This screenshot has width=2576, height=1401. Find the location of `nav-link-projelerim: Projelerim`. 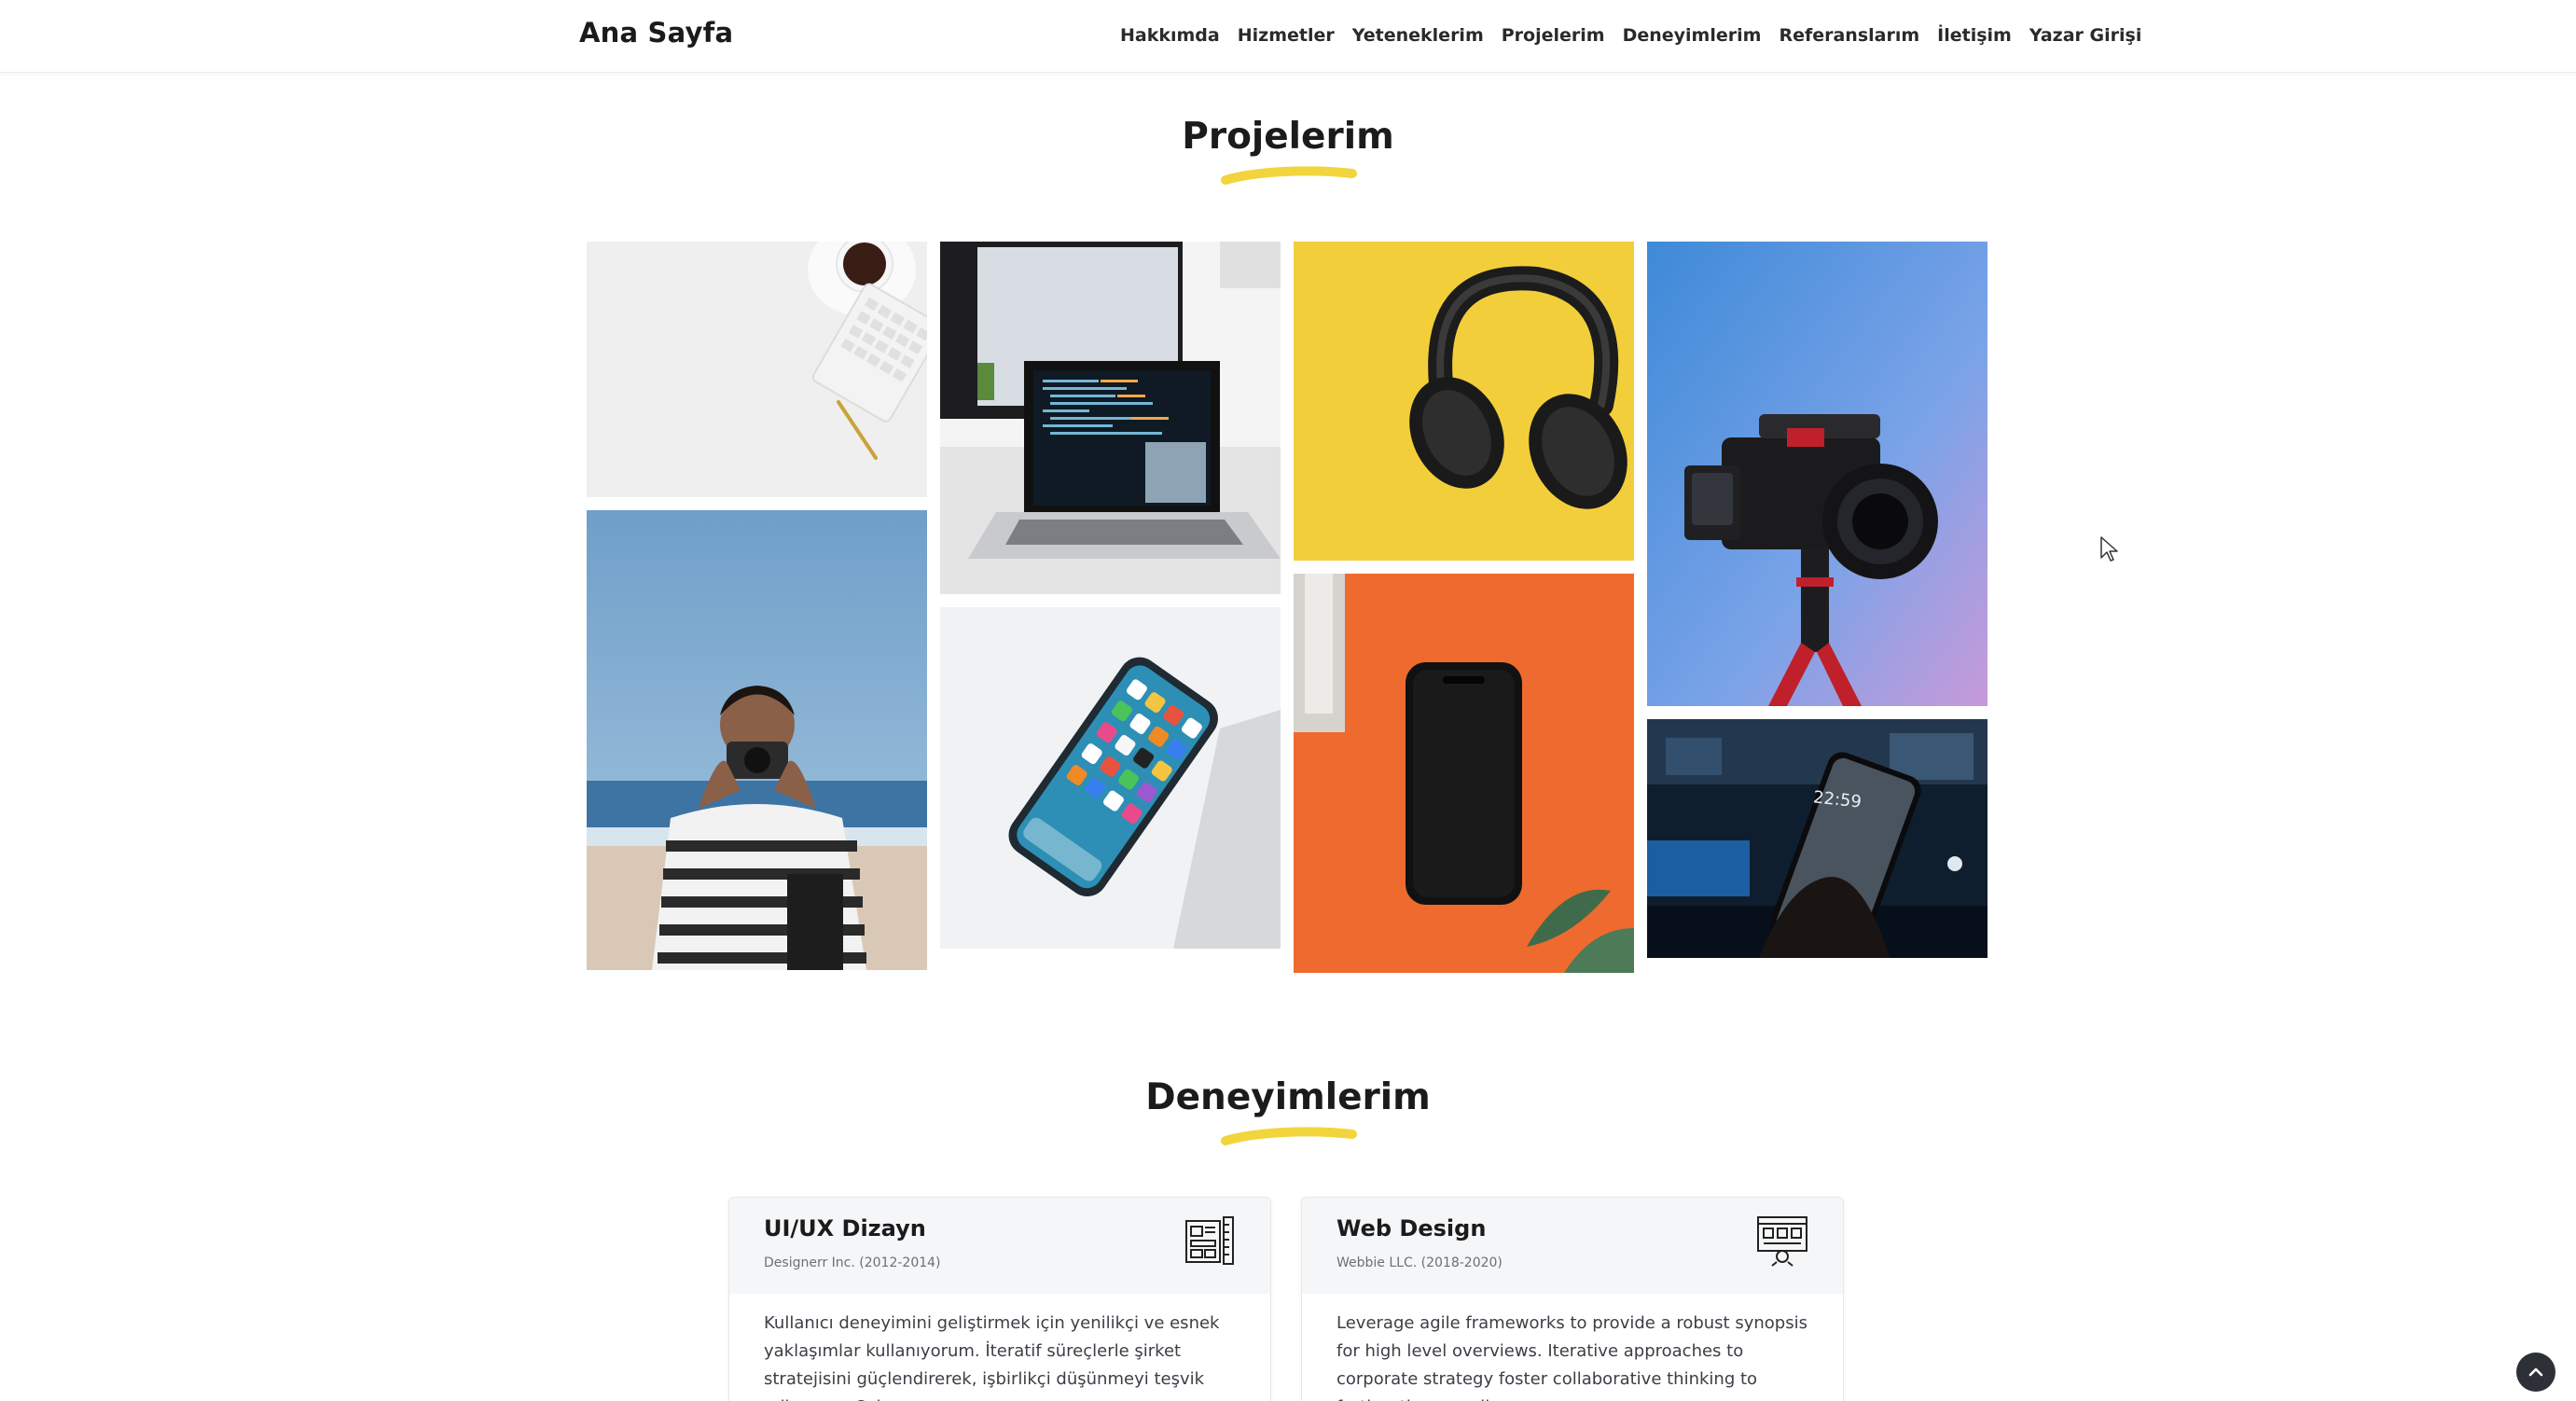

nav-link-projelerim: Projelerim is located at coordinates (1553, 35).